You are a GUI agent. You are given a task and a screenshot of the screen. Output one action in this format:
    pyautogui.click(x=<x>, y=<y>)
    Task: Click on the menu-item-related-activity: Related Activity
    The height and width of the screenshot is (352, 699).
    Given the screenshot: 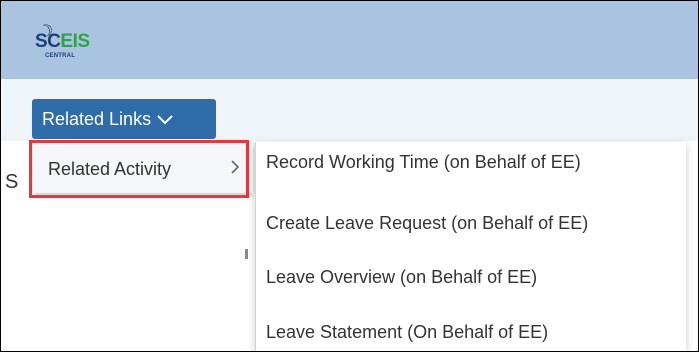 What is the action you would take?
    pyautogui.click(x=139, y=169)
    